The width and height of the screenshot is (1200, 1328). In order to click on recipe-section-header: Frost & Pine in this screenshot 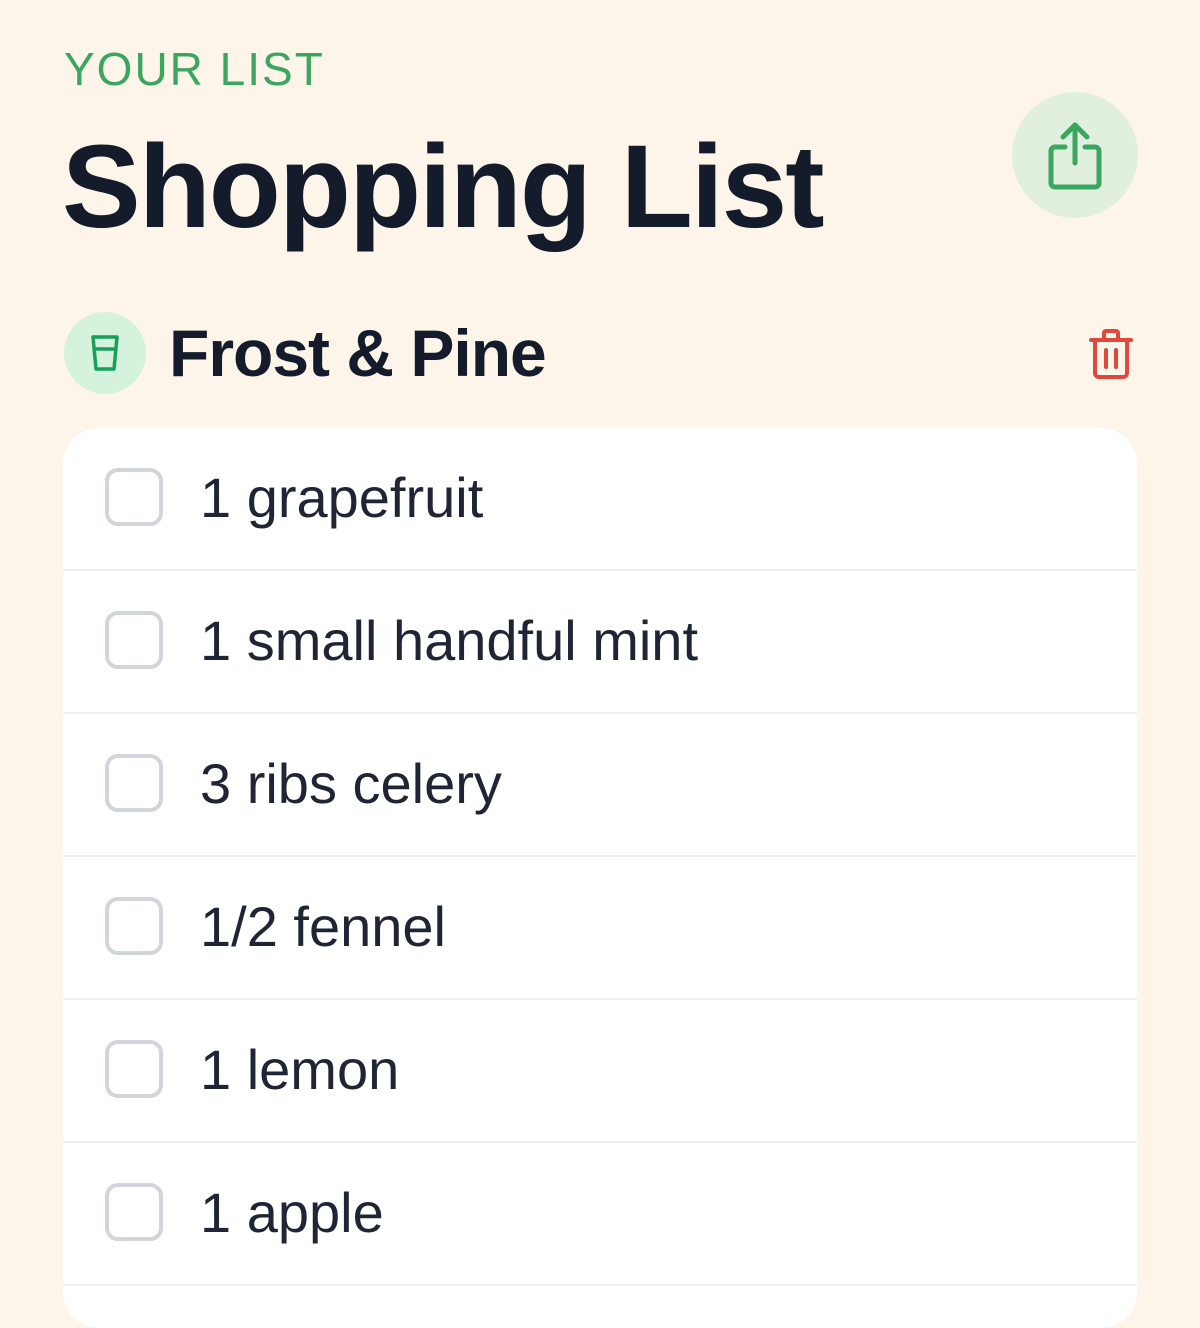, I will do `click(601, 354)`.